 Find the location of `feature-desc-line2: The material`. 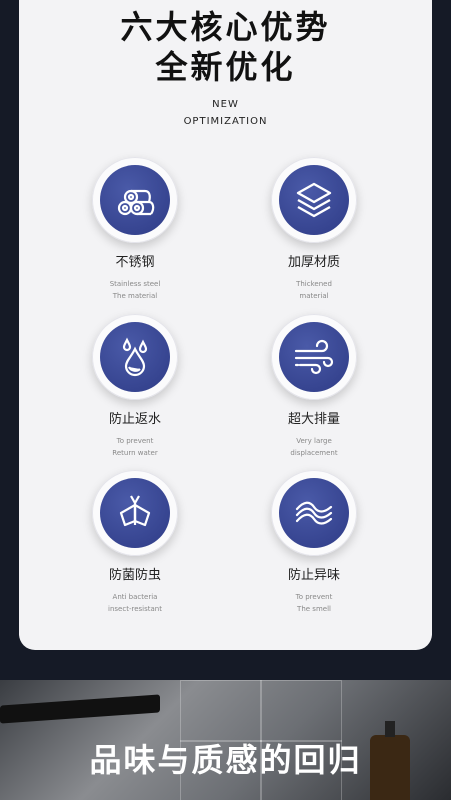

feature-desc-line2: The material is located at coordinates (135, 296).